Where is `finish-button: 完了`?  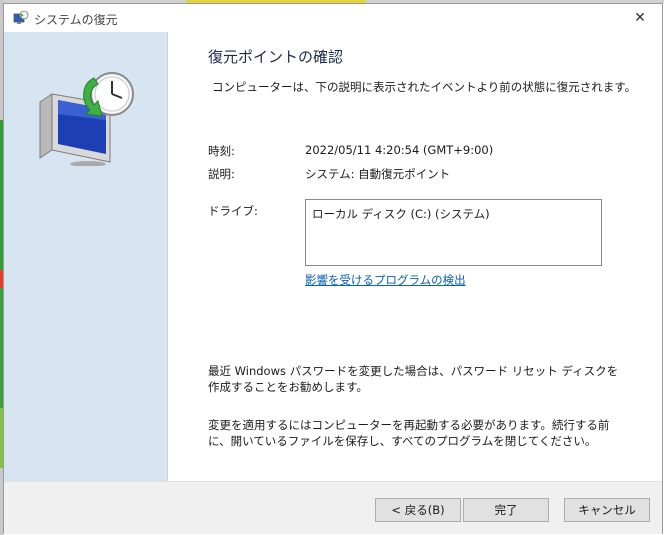 finish-button: 完了 is located at coordinates (506, 510).